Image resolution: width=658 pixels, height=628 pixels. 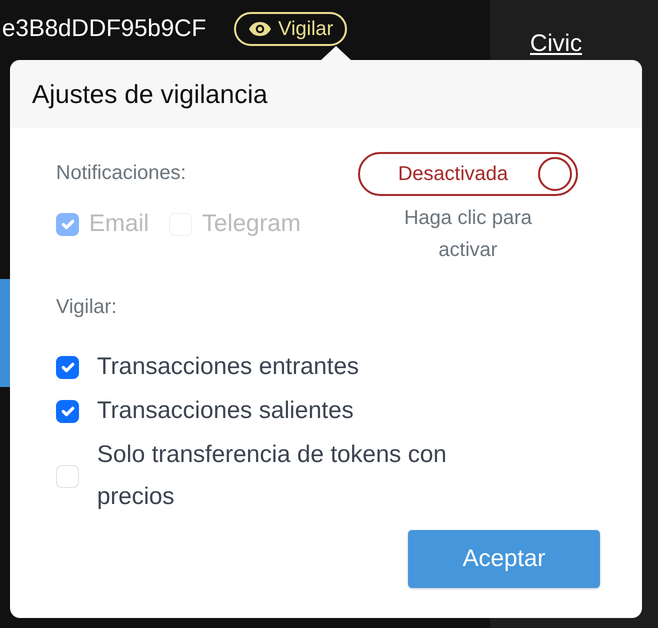 I want to click on notifications-label: Notificaciones:, so click(x=121, y=173).